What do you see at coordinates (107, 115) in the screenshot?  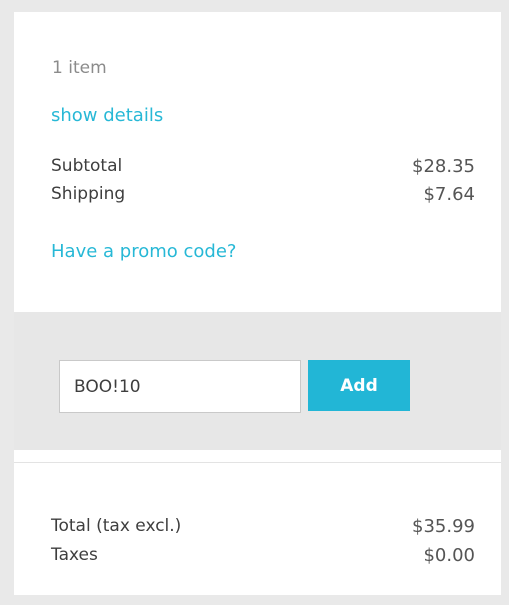 I see `show-details-link: show details` at bounding box center [107, 115].